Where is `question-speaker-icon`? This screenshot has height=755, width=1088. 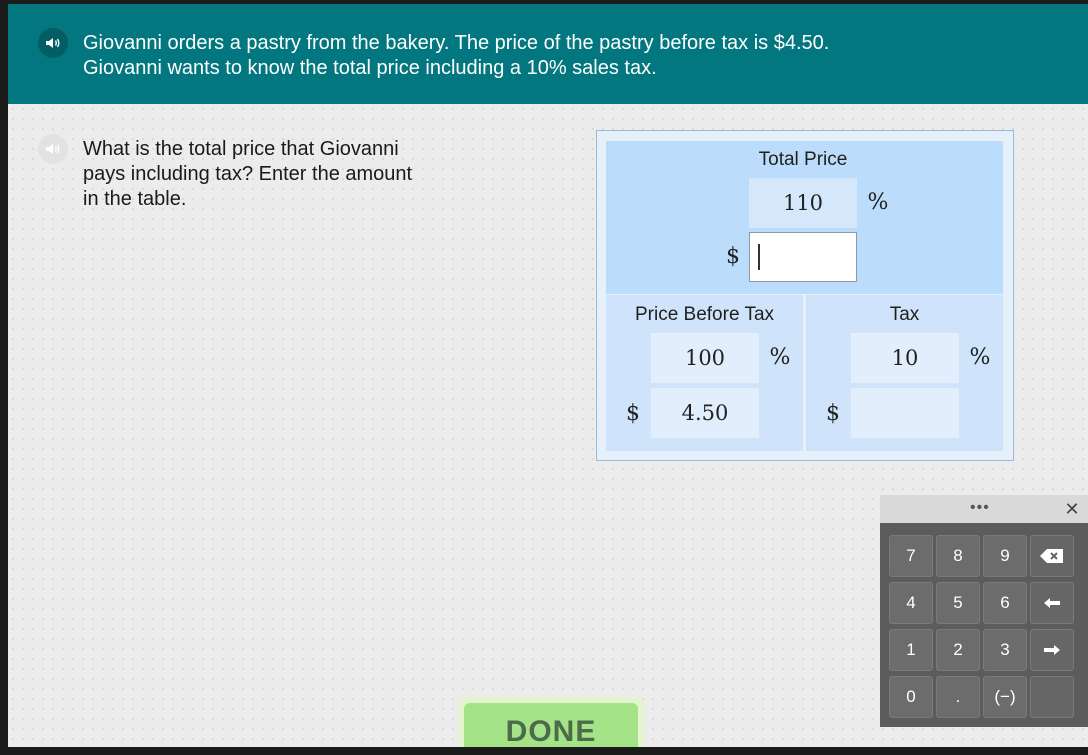
question-speaker-icon is located at coordinates (53, 149).